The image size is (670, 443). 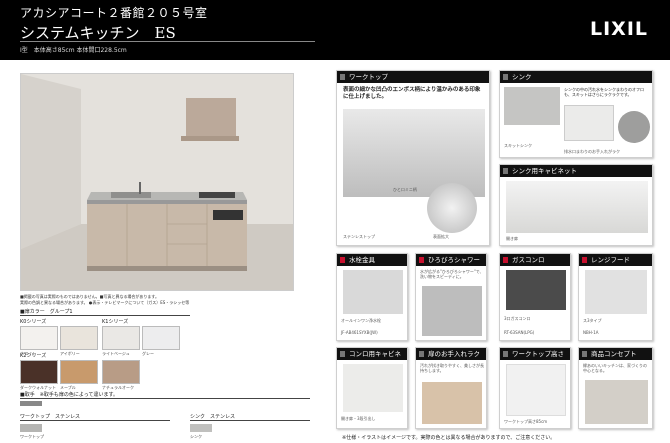 I want to click on property-name: アカシアコート２番館２０５号室, so click(x=114, y=13).